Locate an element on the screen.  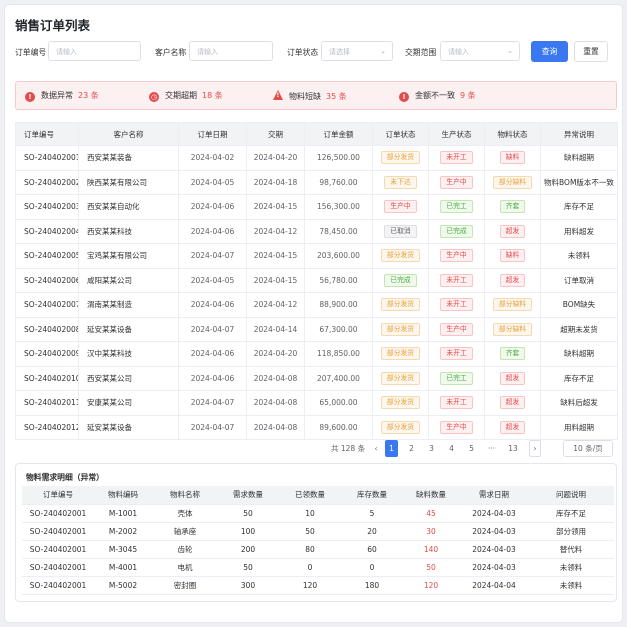
date-range-select: 请输入 ⌄ is located at coordinates (480, 51).